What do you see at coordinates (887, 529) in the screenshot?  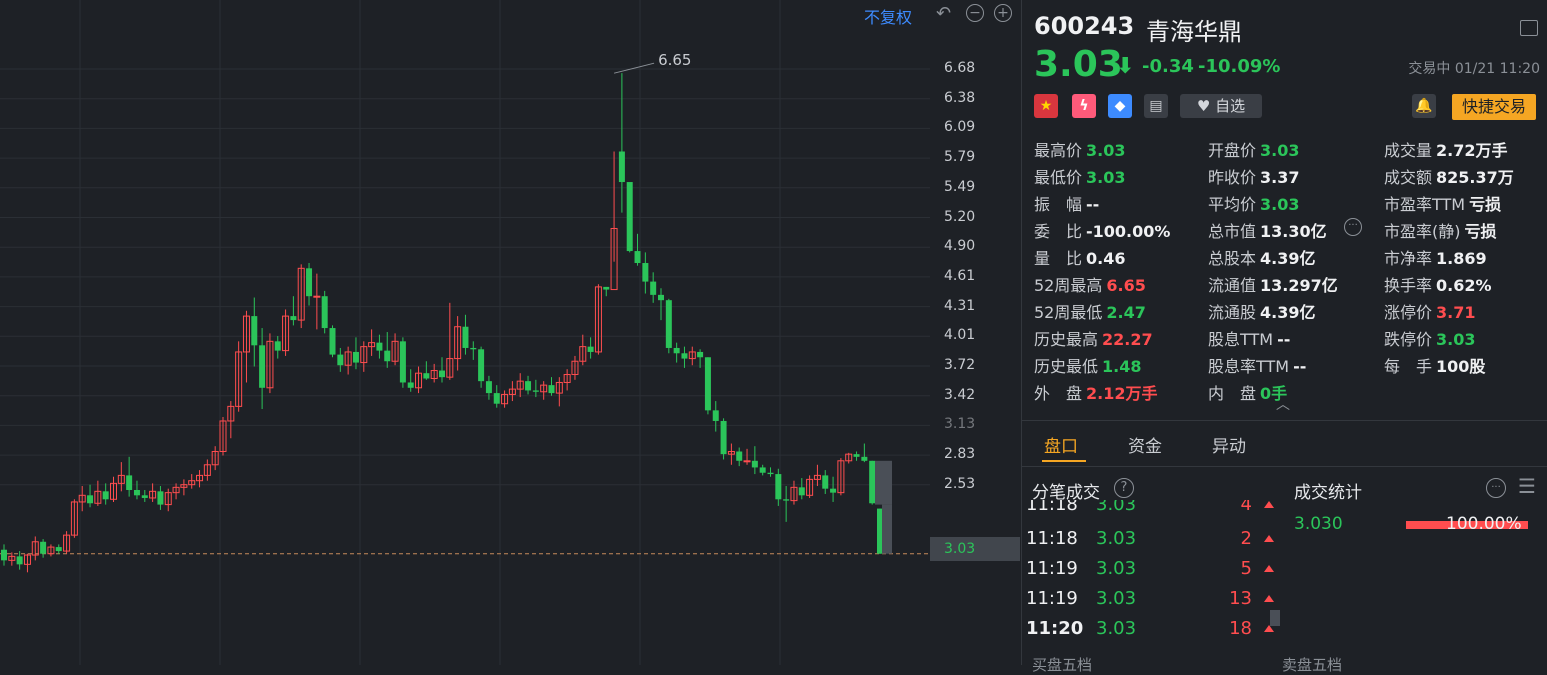 I see `crosshair-shade` at bounding box center [887, 529].